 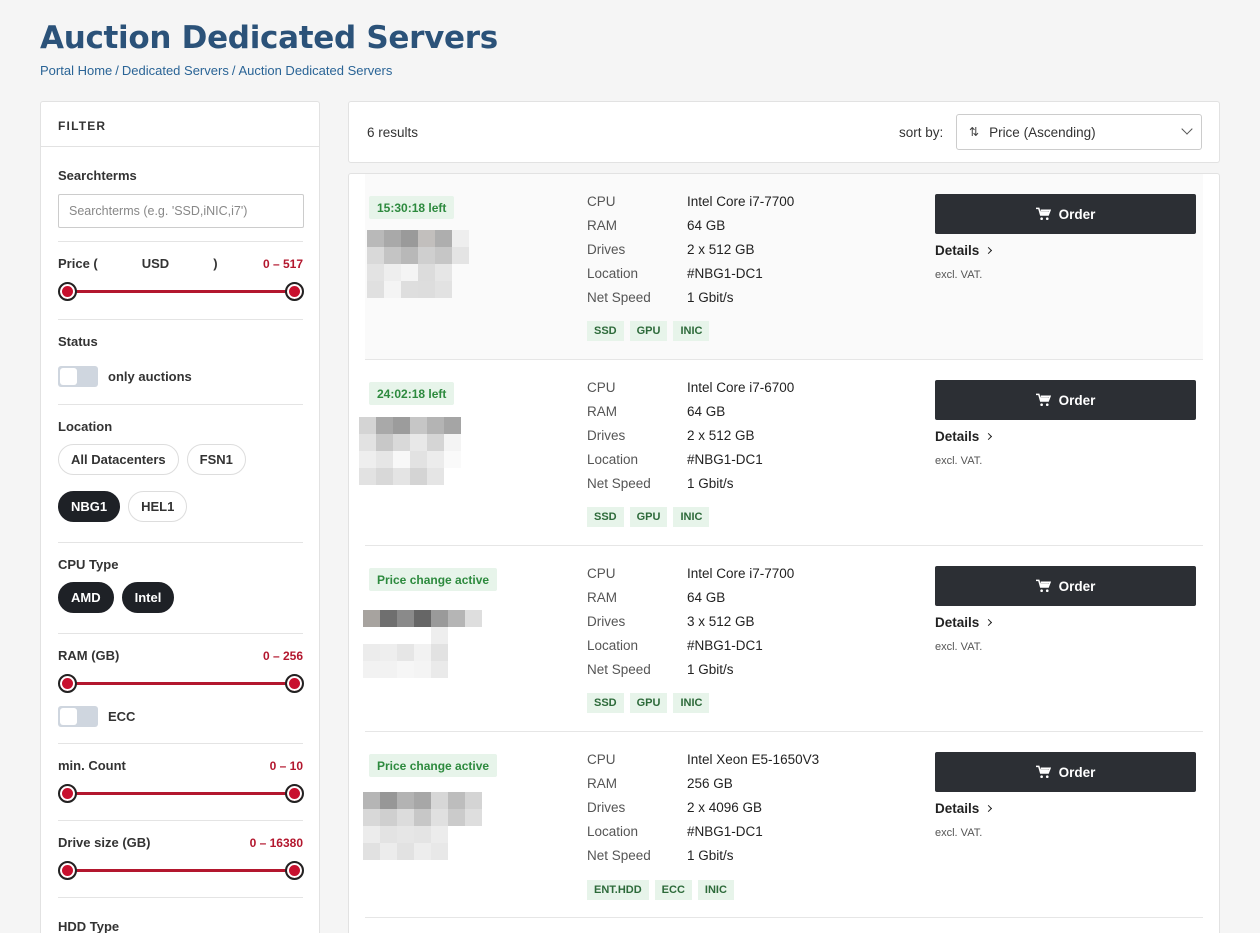 I want to click on chevron-right-icon, so click(x=989, y=436).